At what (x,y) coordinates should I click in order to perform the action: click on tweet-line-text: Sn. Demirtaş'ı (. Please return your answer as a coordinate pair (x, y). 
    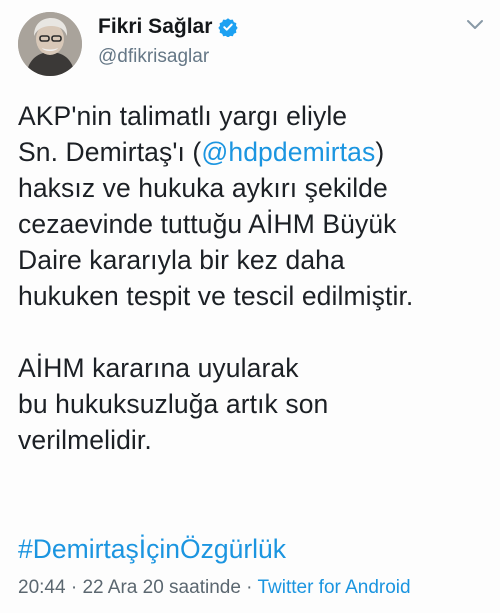
    Looking at the image, I should click on (110, 152).